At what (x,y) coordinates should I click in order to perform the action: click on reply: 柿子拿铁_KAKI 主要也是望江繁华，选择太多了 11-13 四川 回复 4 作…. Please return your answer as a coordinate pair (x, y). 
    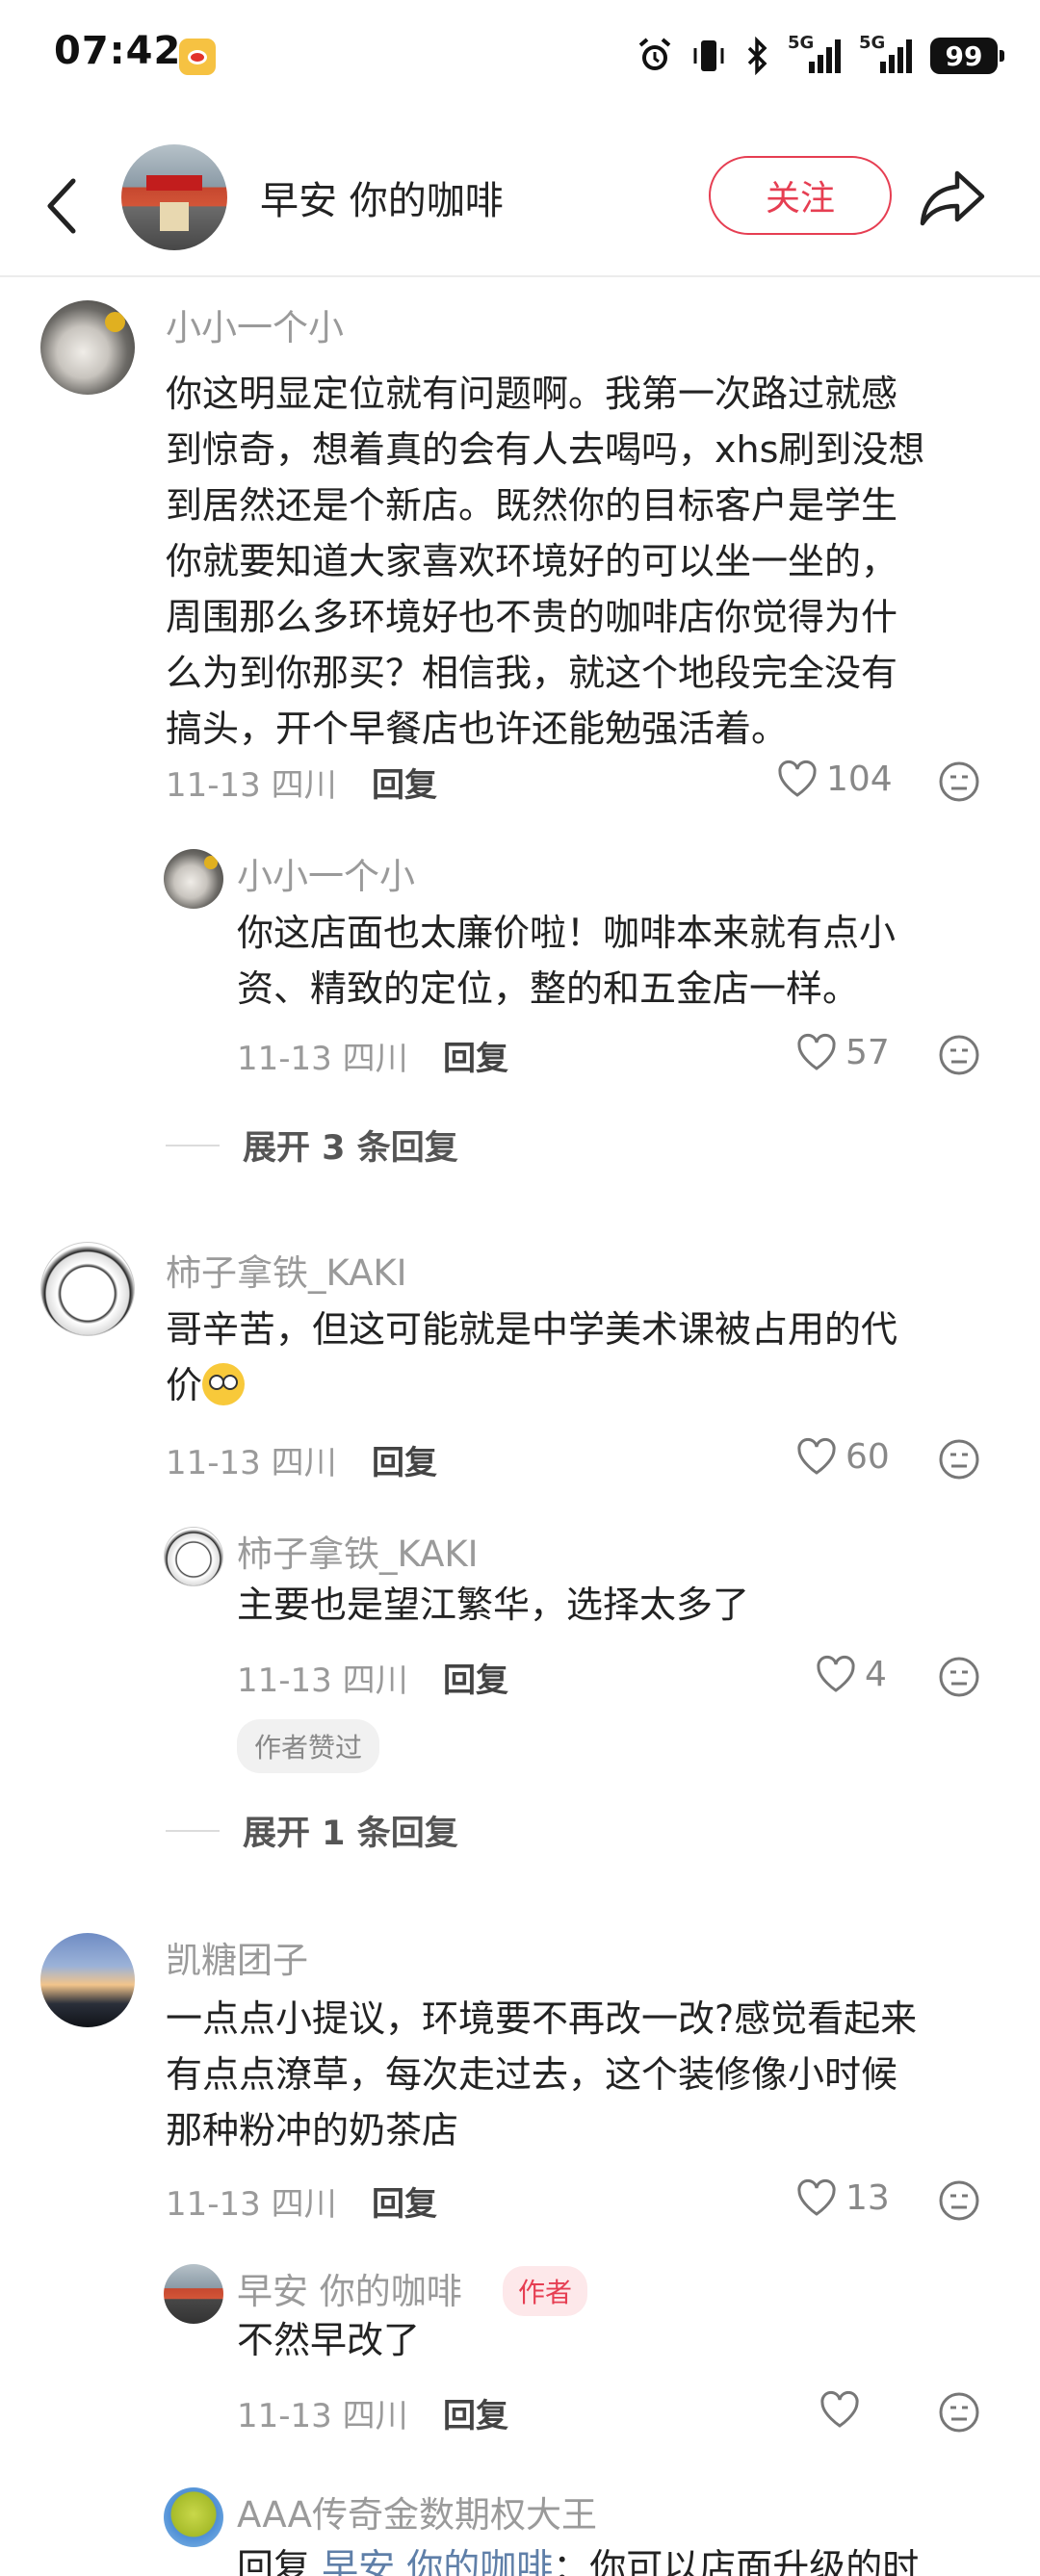
    Looking at the image, I should click on (520, 1652).